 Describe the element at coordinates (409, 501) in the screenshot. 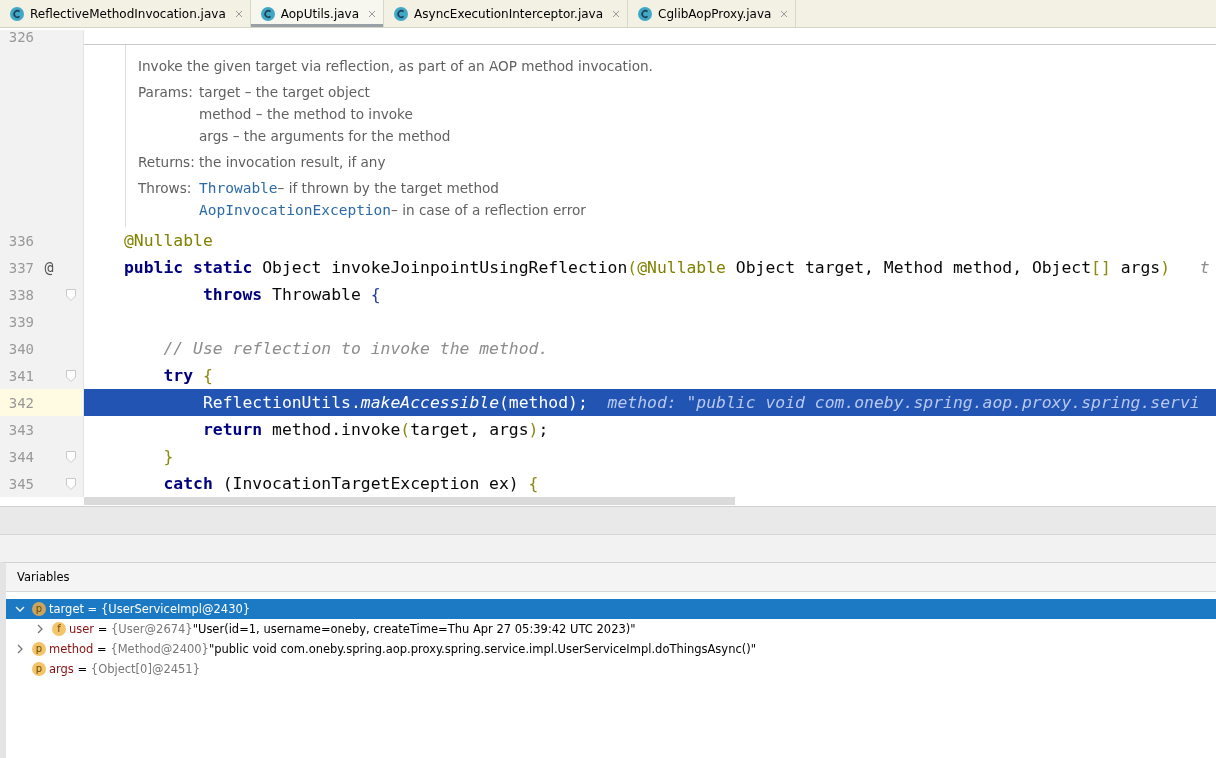

I see `scrollbar` at that location.